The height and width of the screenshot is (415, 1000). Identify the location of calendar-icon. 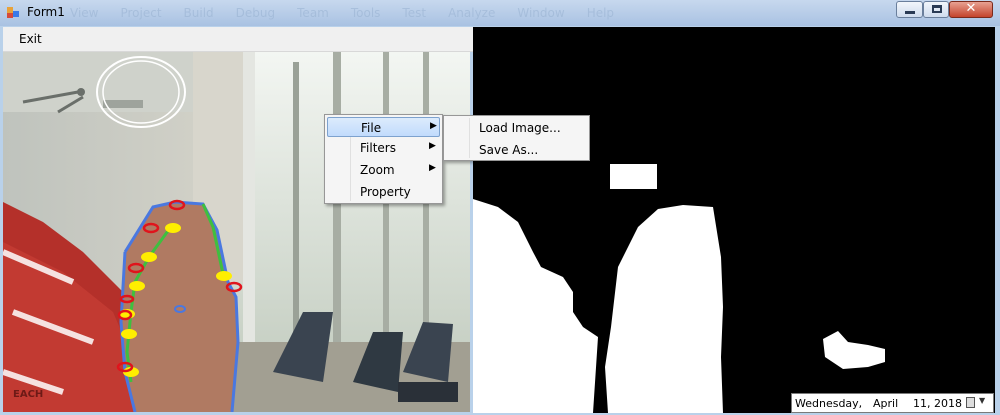
(970, 402).